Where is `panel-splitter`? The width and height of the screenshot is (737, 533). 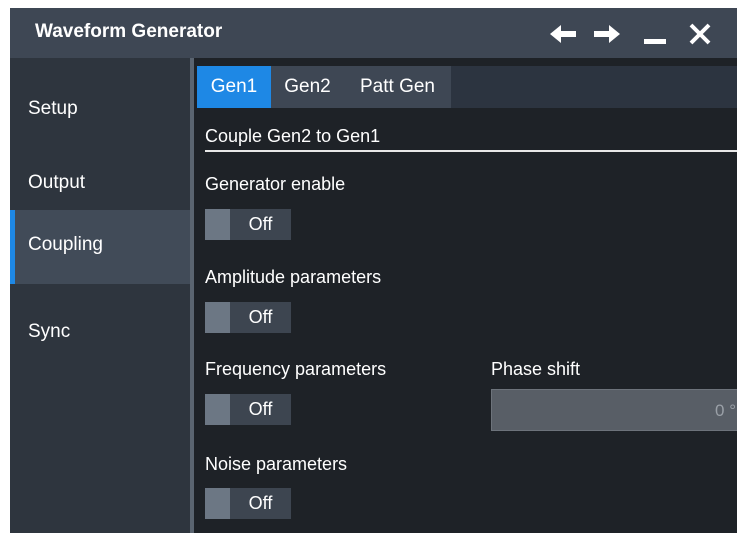
panel-splitter is located at coordinates (192, 295).